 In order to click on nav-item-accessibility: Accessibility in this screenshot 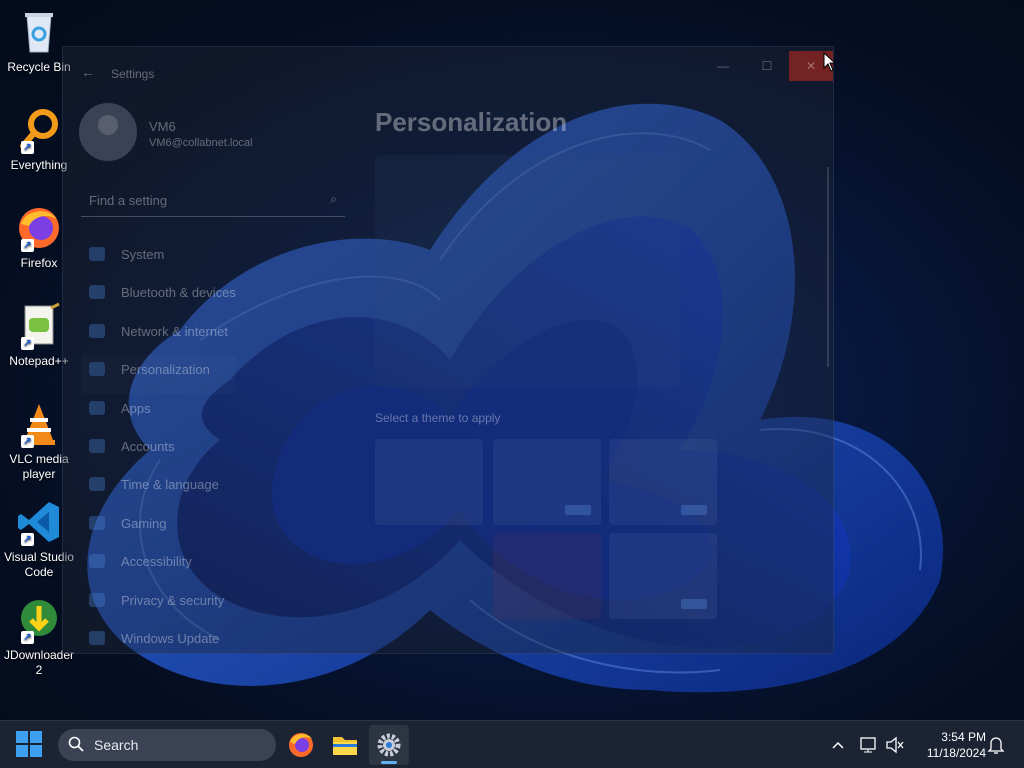, I will do `click(158, 566)`.